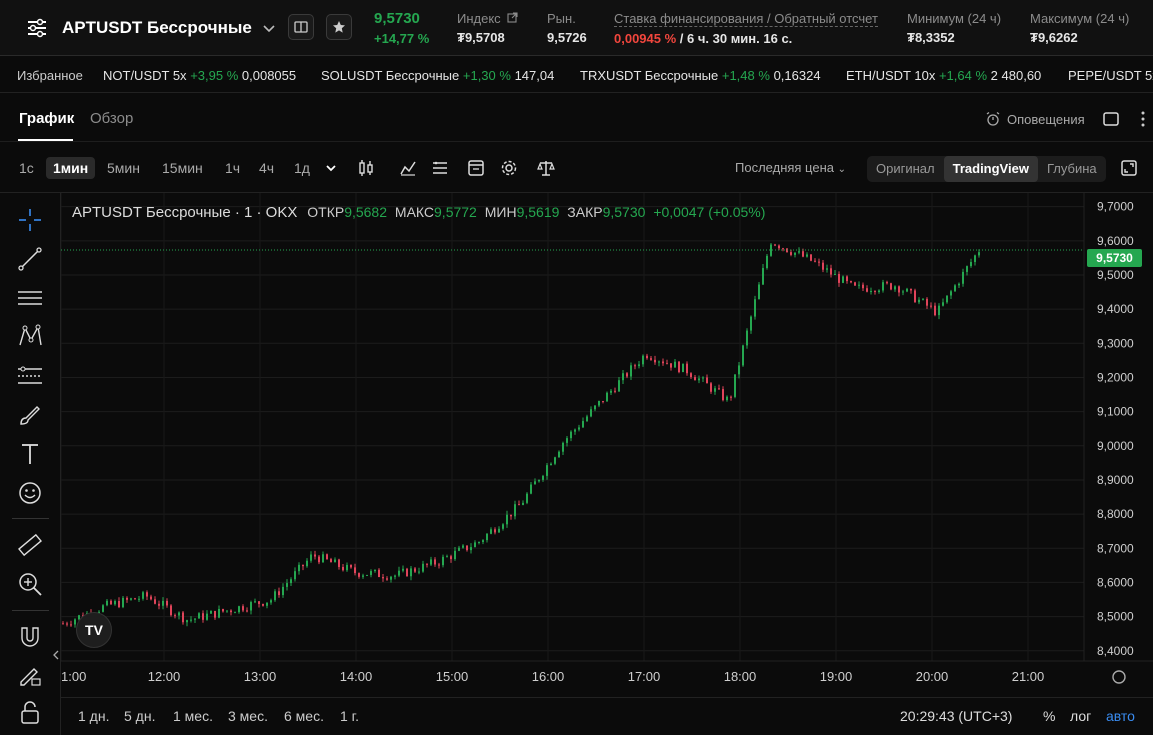 This screenshot has height=735, width=1153. Describe the element at coordinates (1049, 716) in the screenshot. I see `percent-toggle: %` at that location.